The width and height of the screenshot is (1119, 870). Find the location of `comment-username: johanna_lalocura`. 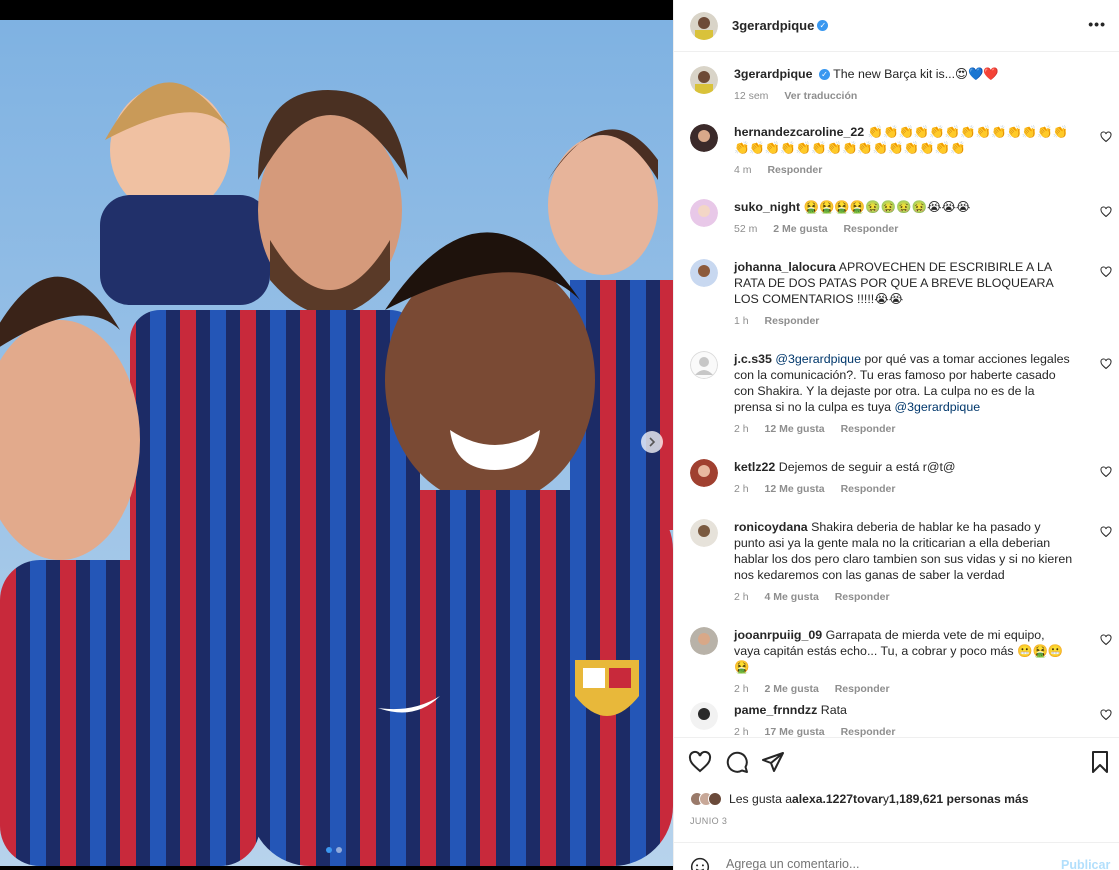

comment-username: johanna_lalocura is located at coordinates (785, 267).